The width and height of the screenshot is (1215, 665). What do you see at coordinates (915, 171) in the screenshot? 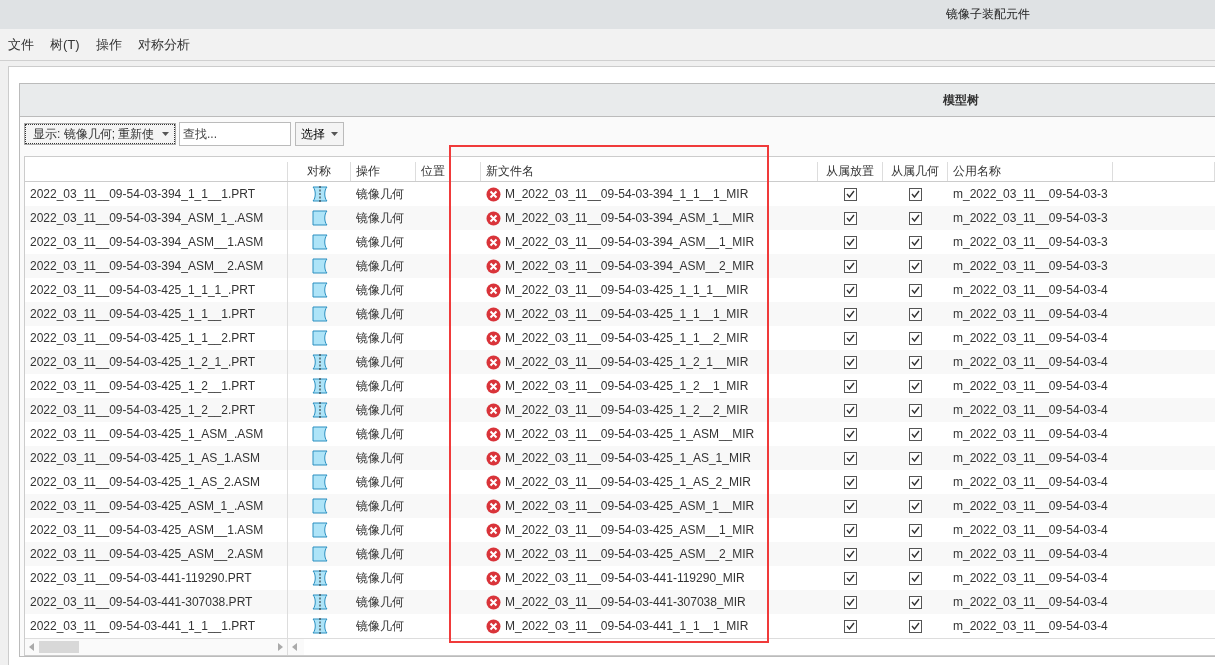
I see `column-header: 从属几何` at bounding box center [915, 171].